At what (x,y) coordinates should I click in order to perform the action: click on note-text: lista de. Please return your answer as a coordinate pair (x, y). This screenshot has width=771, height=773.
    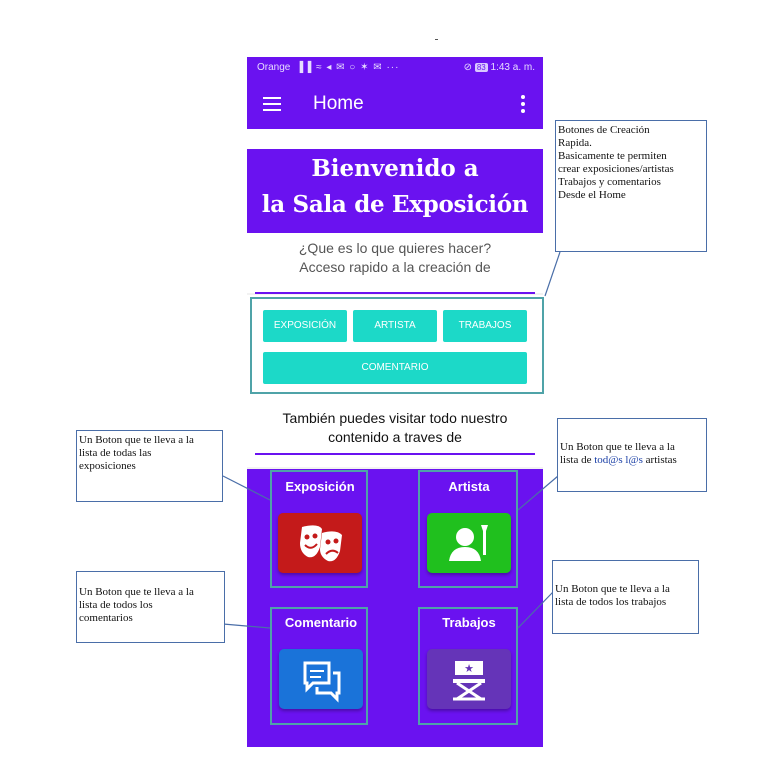
    Looking at the image, I should click on (577, 460).